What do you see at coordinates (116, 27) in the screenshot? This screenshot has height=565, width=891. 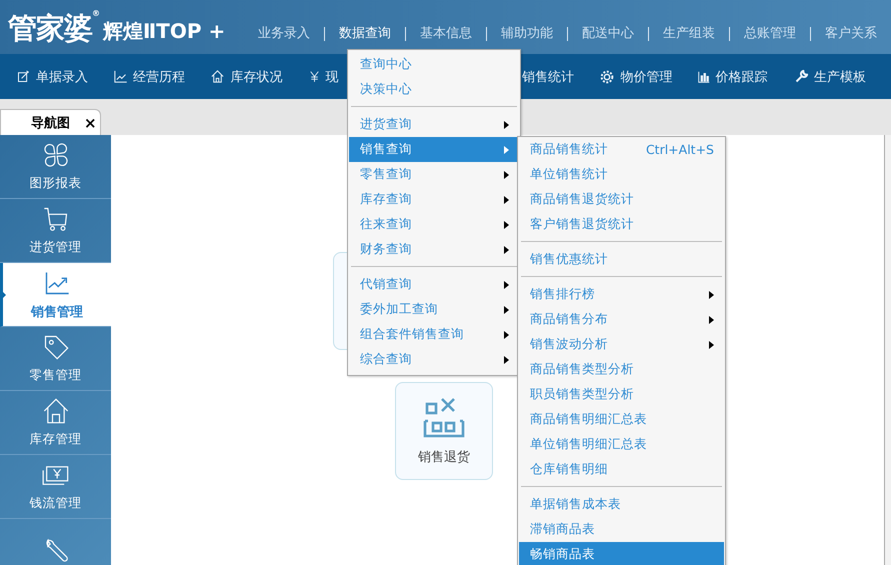 I see `app-logo: 管家婆® 辉煌ⅡTOP +` at bounding box center [116, 27].